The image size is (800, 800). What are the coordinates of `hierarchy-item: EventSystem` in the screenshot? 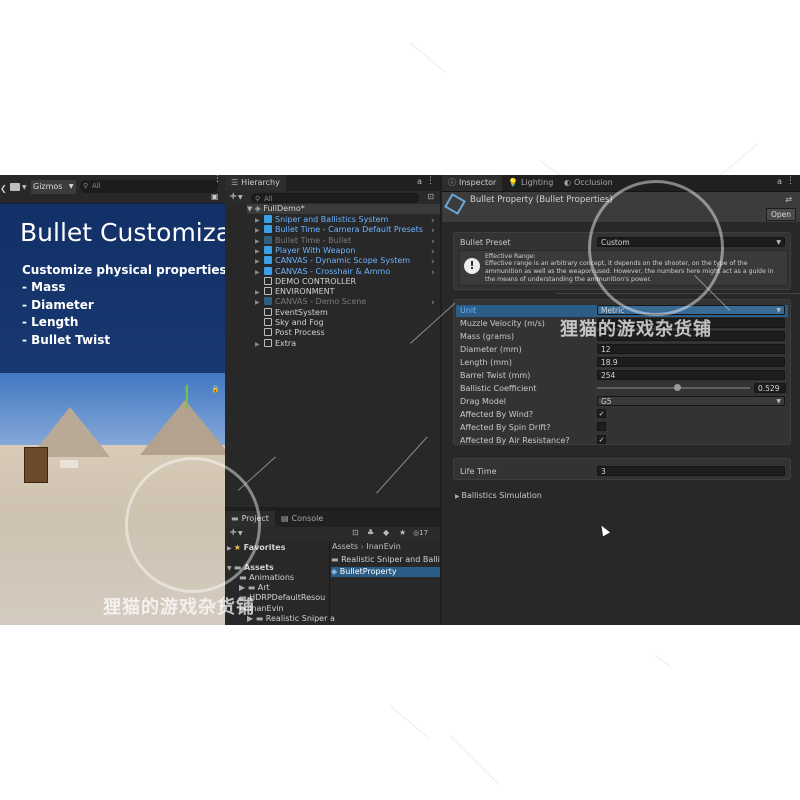 It's located at (291, 312).